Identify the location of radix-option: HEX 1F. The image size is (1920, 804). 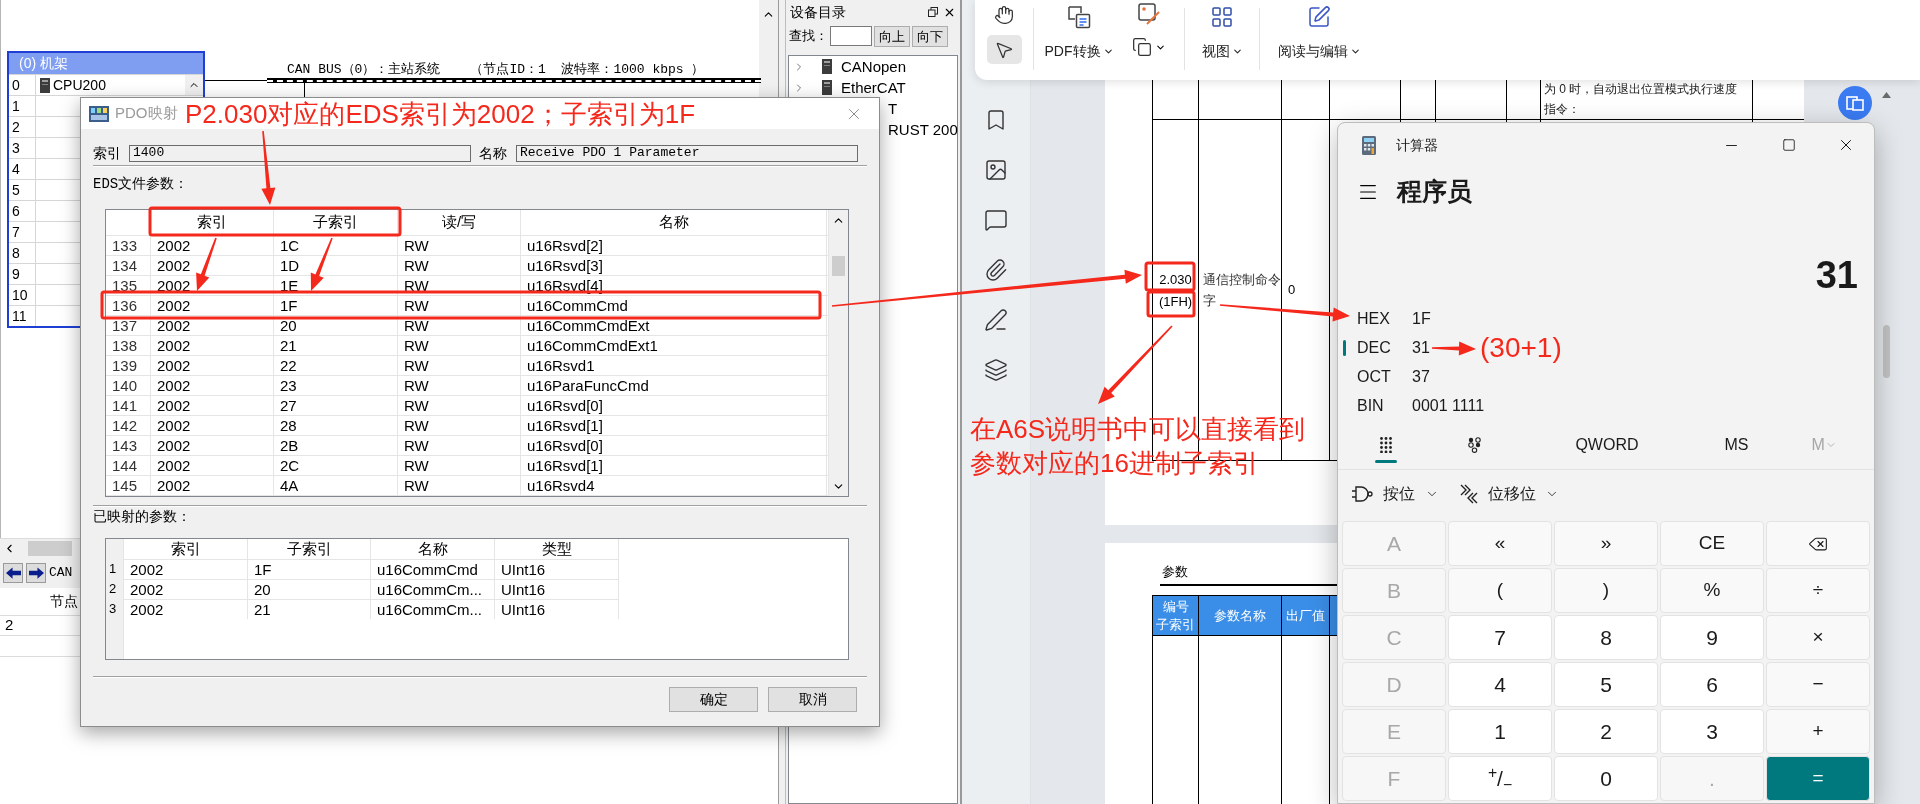
(1386, 318).